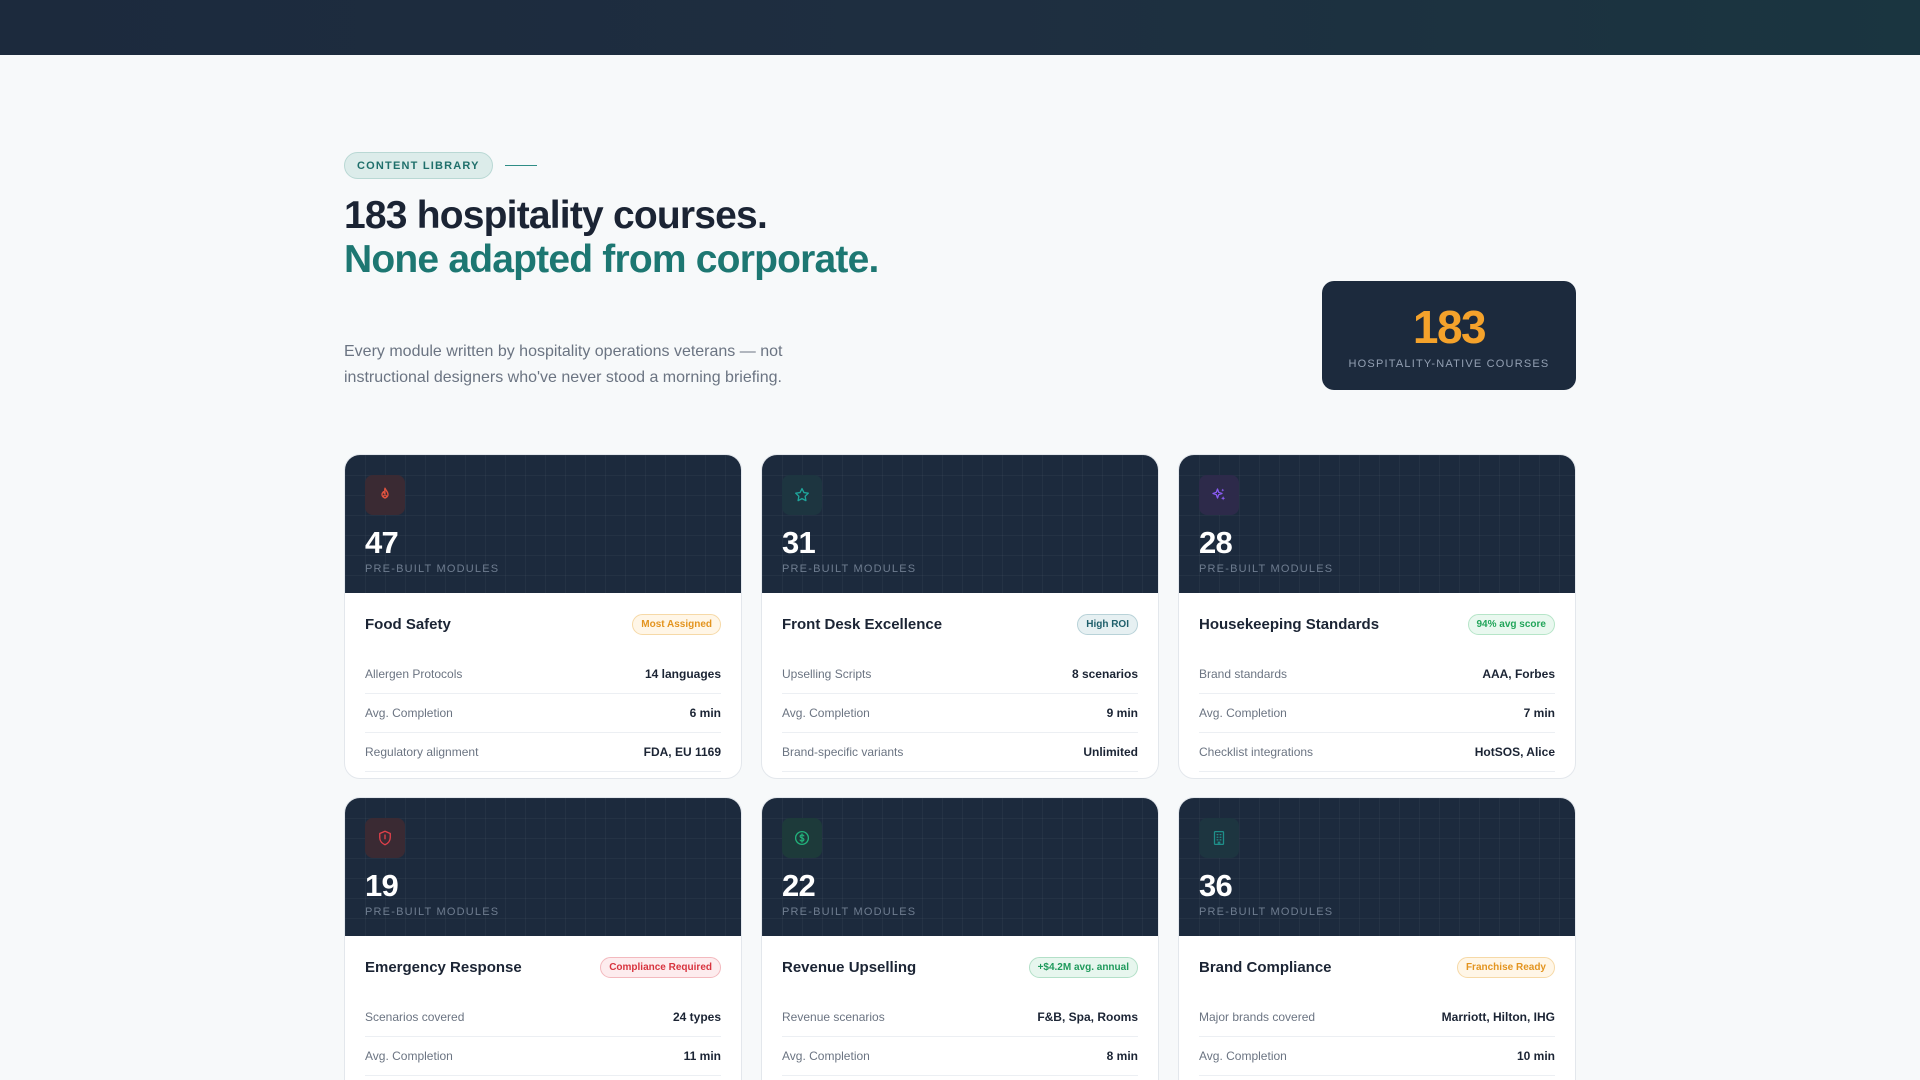  Describe the element at coordinates (543, 967) in the screenshot. I see `card-title-row: Emergency Response Compliance Required` at that location.